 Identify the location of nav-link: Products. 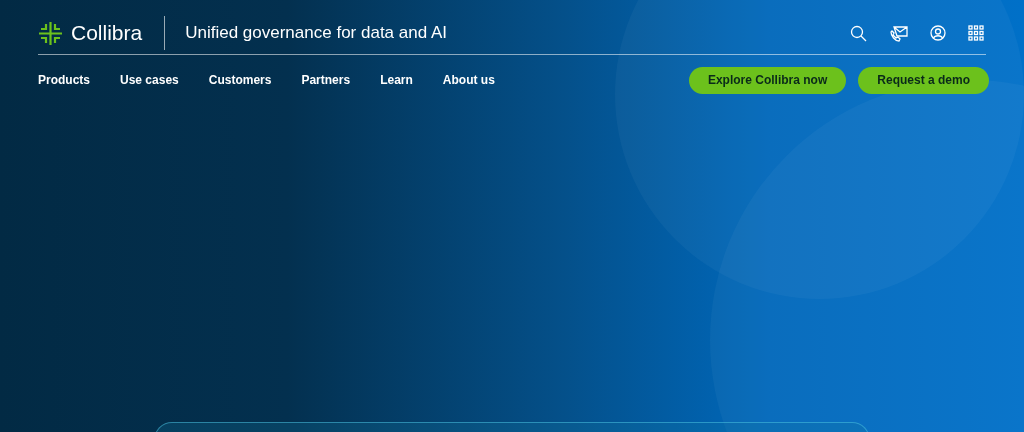
(64, 80).